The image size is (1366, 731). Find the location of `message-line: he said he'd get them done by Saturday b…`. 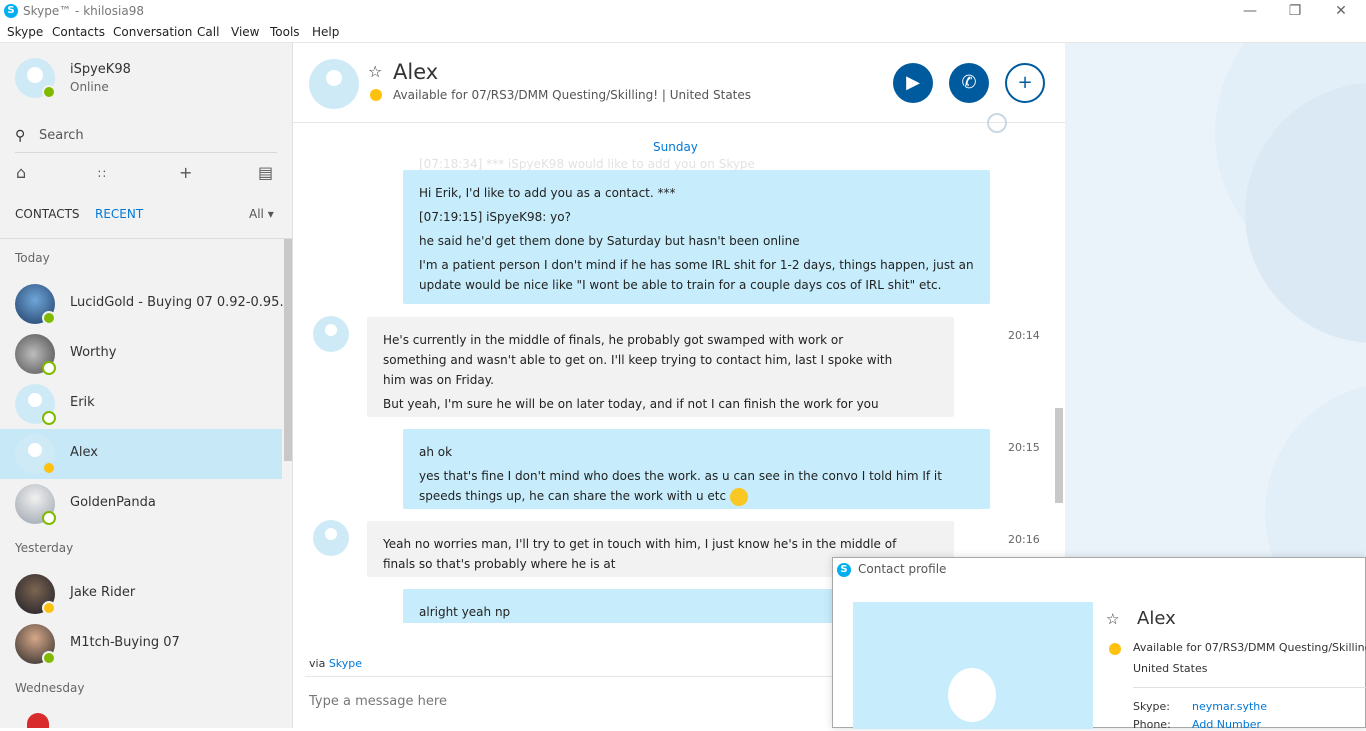

message-line: he said he'd get them done by Saturday b… is located at coordinates (609, 241).